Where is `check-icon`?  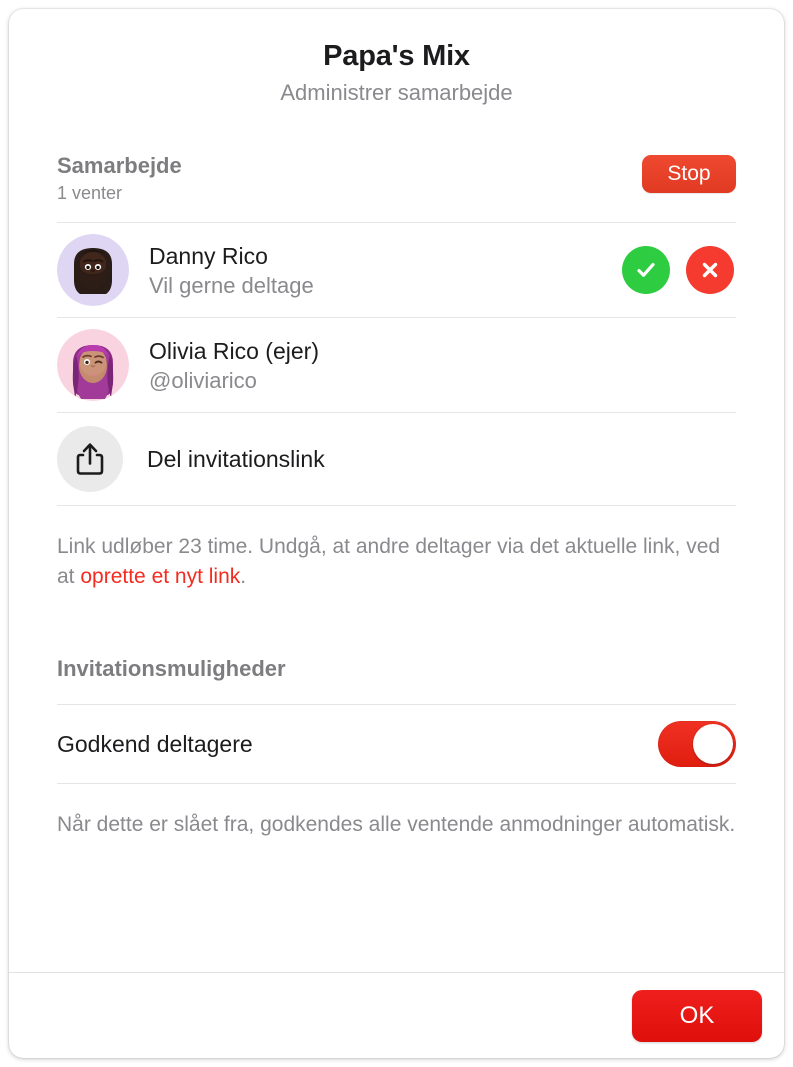 check-icon is located at coordinates (646, 270).